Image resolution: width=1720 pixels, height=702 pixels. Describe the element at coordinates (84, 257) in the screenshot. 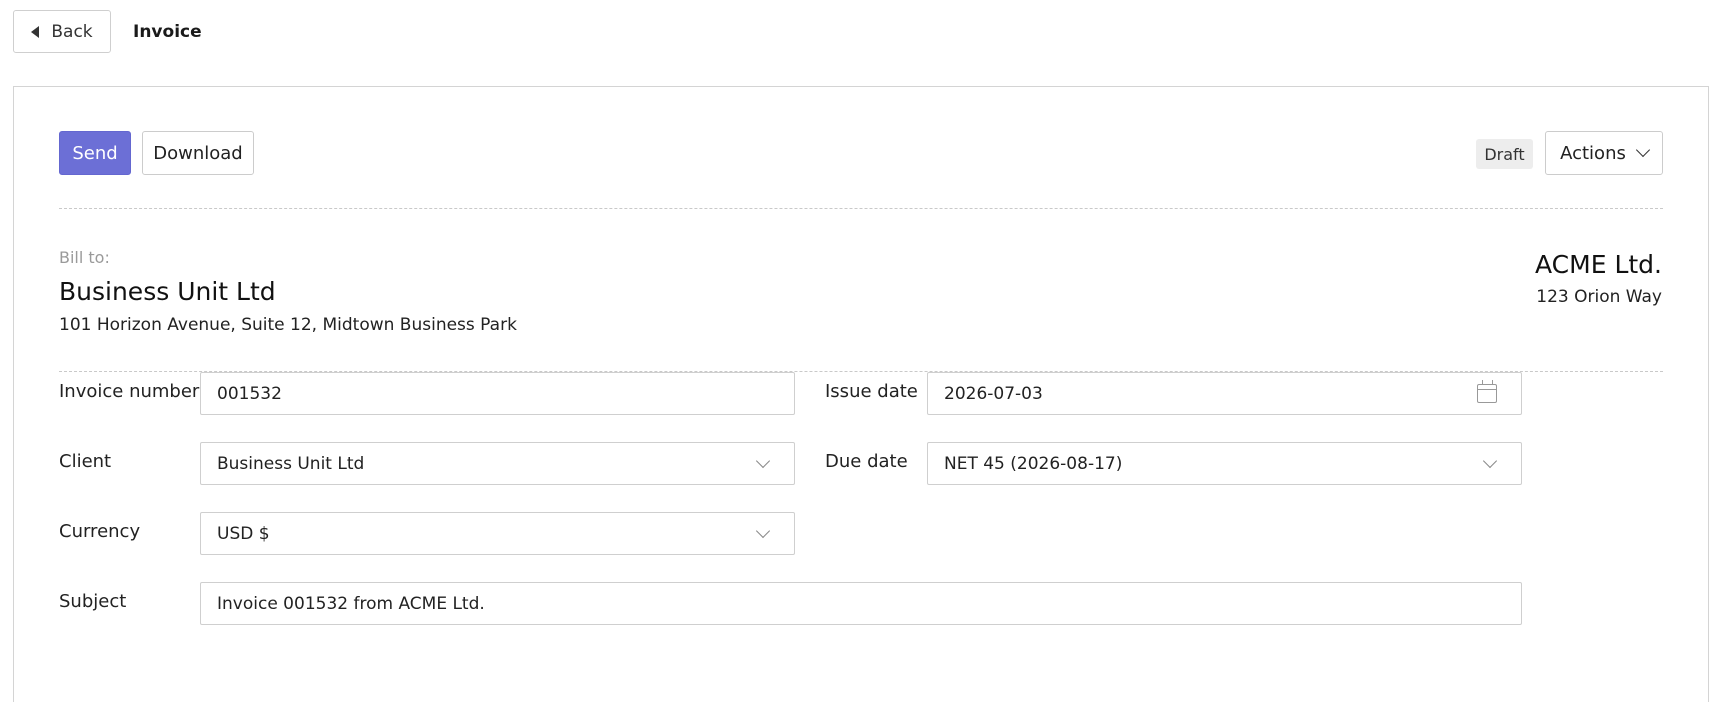

I see `bill-to-label: Bill to:` at that location.